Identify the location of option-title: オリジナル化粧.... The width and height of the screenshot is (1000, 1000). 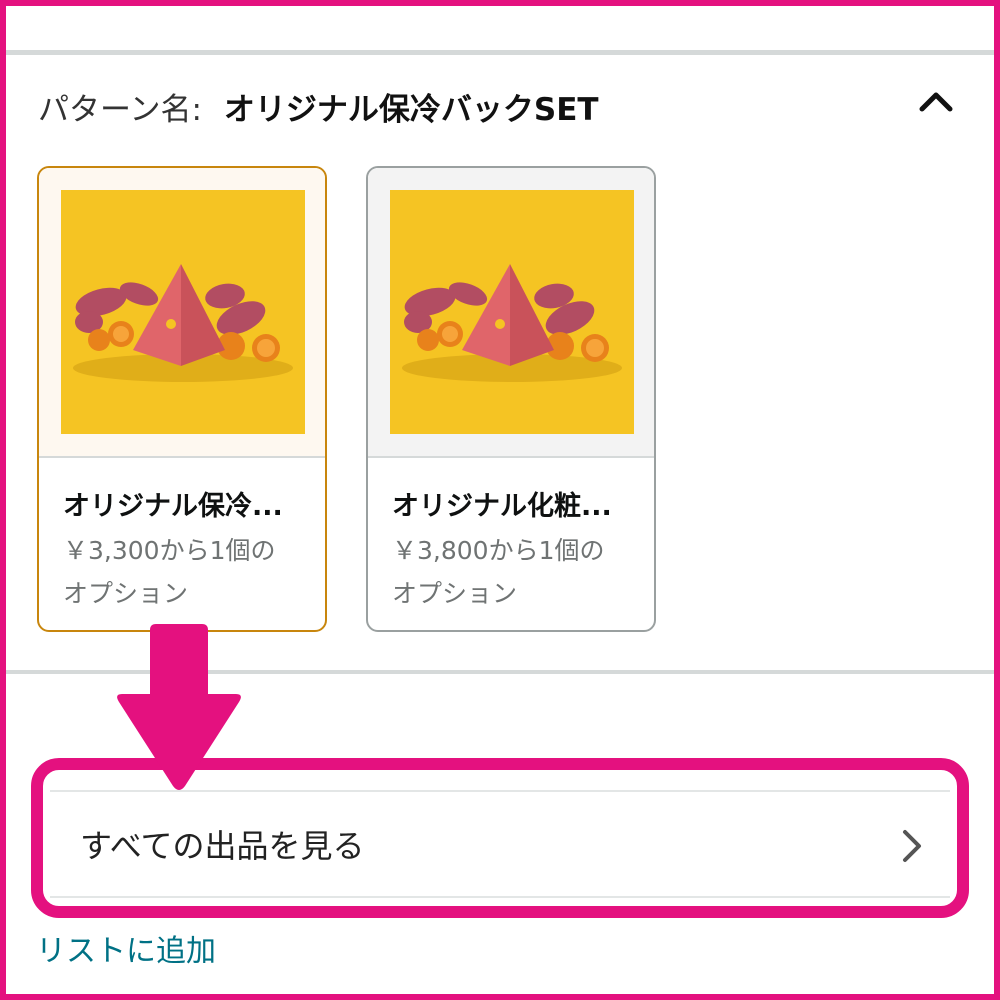
(502, 506).